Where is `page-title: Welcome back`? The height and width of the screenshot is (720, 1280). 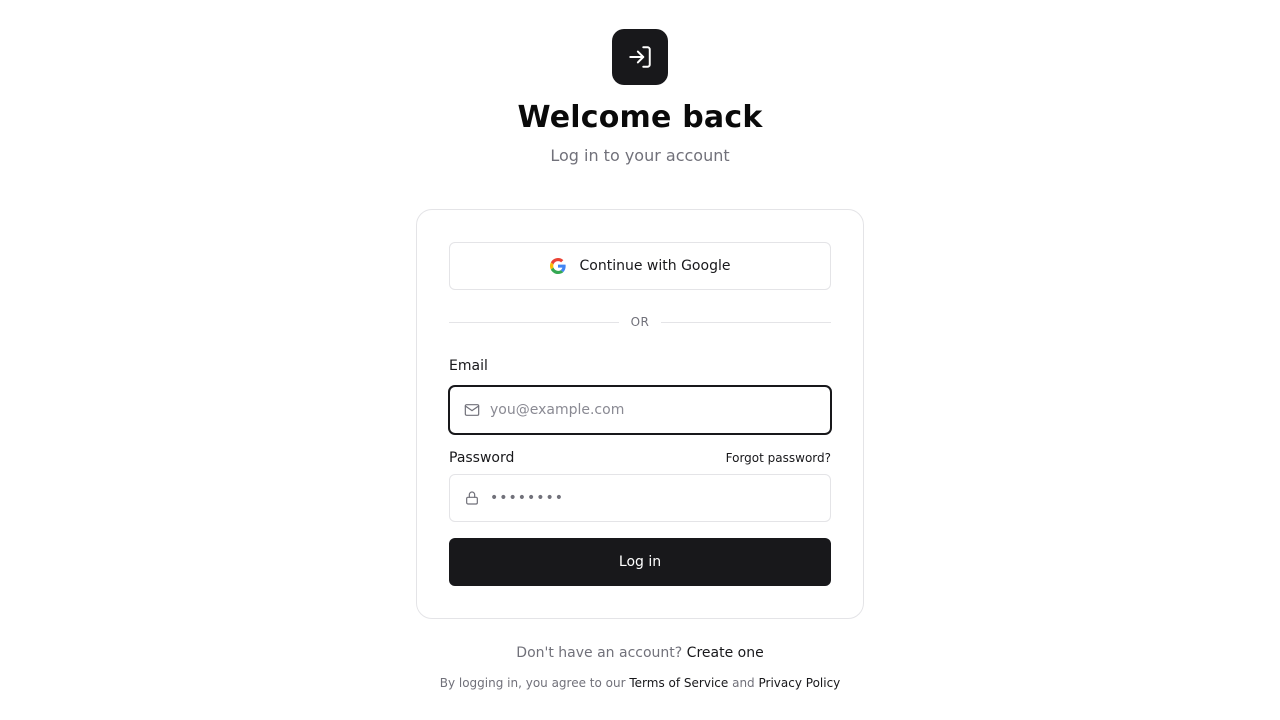
page-title: Welcome back is located at coordinates (640, 117).